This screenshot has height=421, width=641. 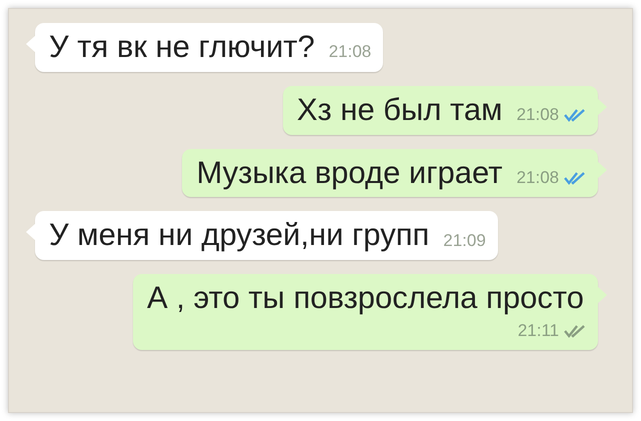 I want to click on message-text: У меня ни друзей,ни групп, so click(x=239, y=235).